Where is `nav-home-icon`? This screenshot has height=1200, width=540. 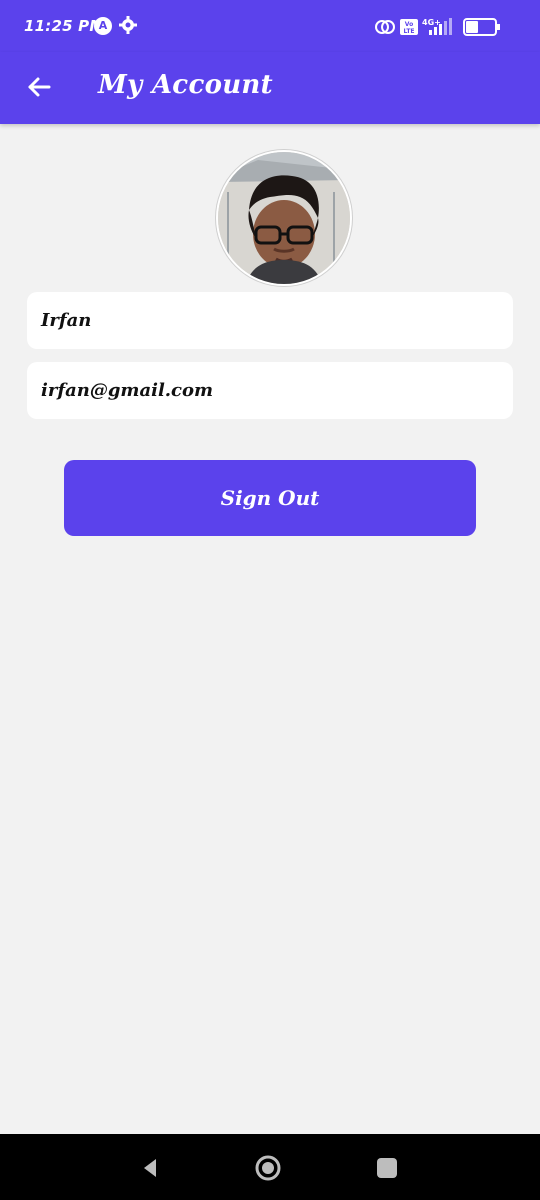
nav-home-icon is located at coordinates (268, 1168).